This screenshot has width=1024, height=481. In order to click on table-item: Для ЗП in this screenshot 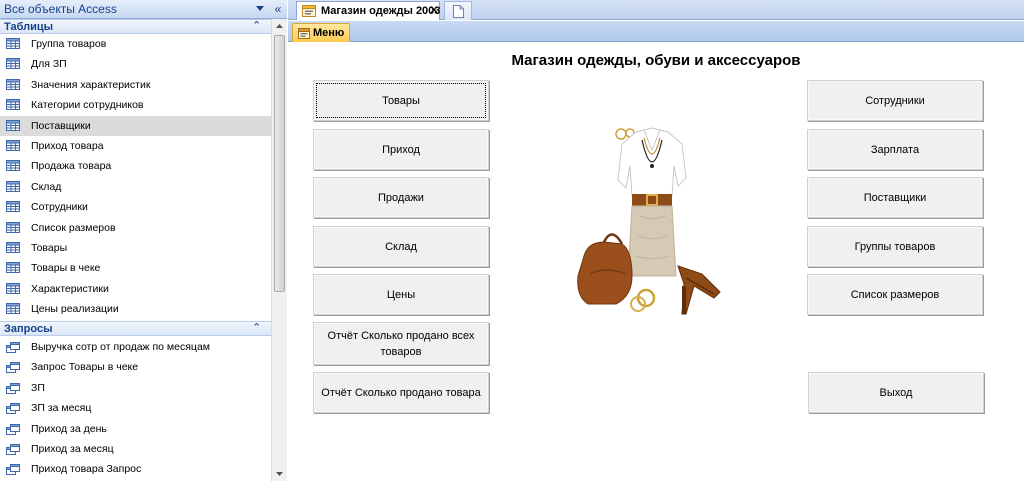, I will do `click(135, 64)`.